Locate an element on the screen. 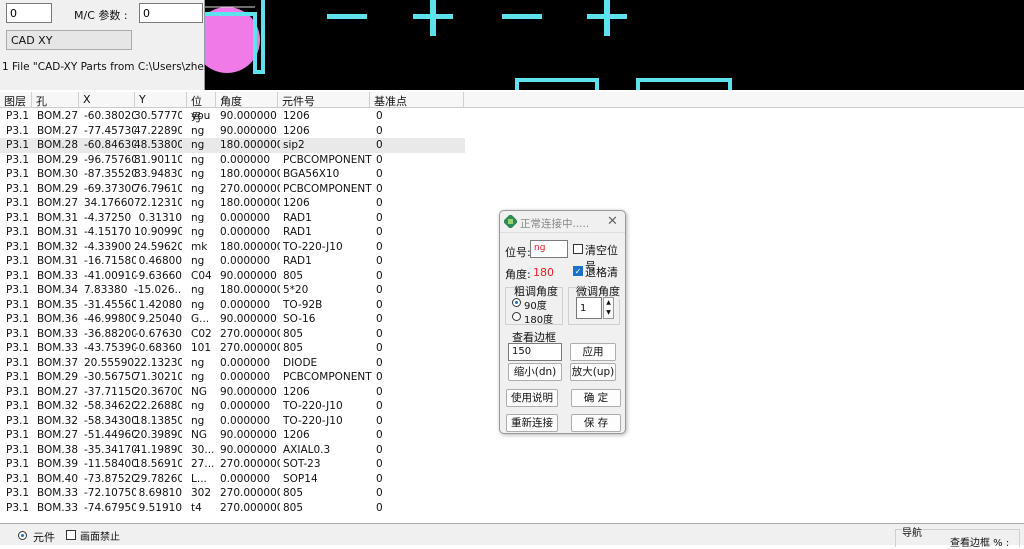 This screenshot has width=1024, height=549. col-ref: 基准点 is located at coordinates (417, 100).